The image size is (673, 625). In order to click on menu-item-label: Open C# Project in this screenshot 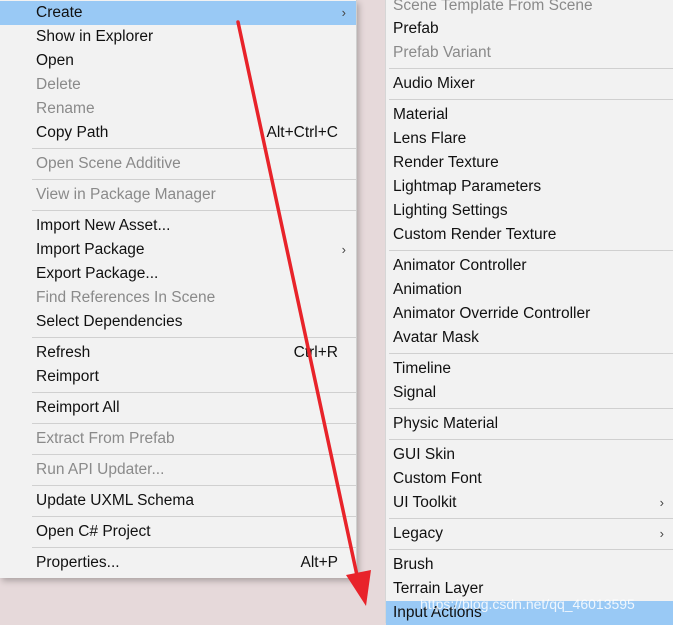, I will do `click(93, 531)`.